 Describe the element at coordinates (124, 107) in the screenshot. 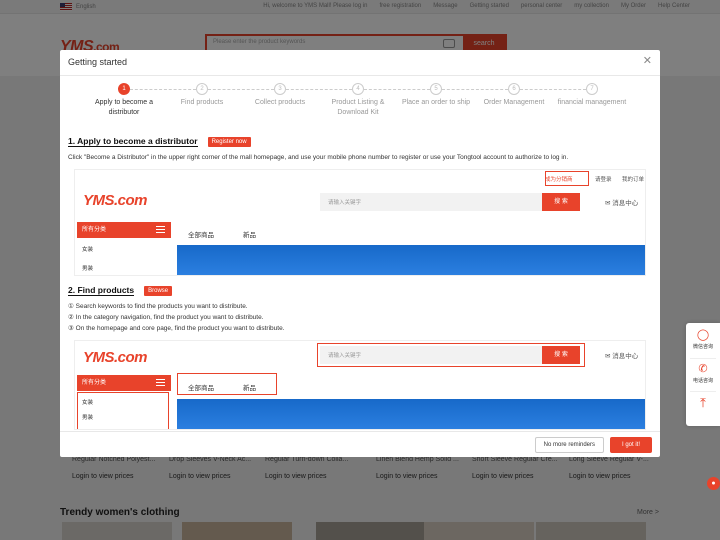

I see `step-label: Apply to become a distributor` at that location.